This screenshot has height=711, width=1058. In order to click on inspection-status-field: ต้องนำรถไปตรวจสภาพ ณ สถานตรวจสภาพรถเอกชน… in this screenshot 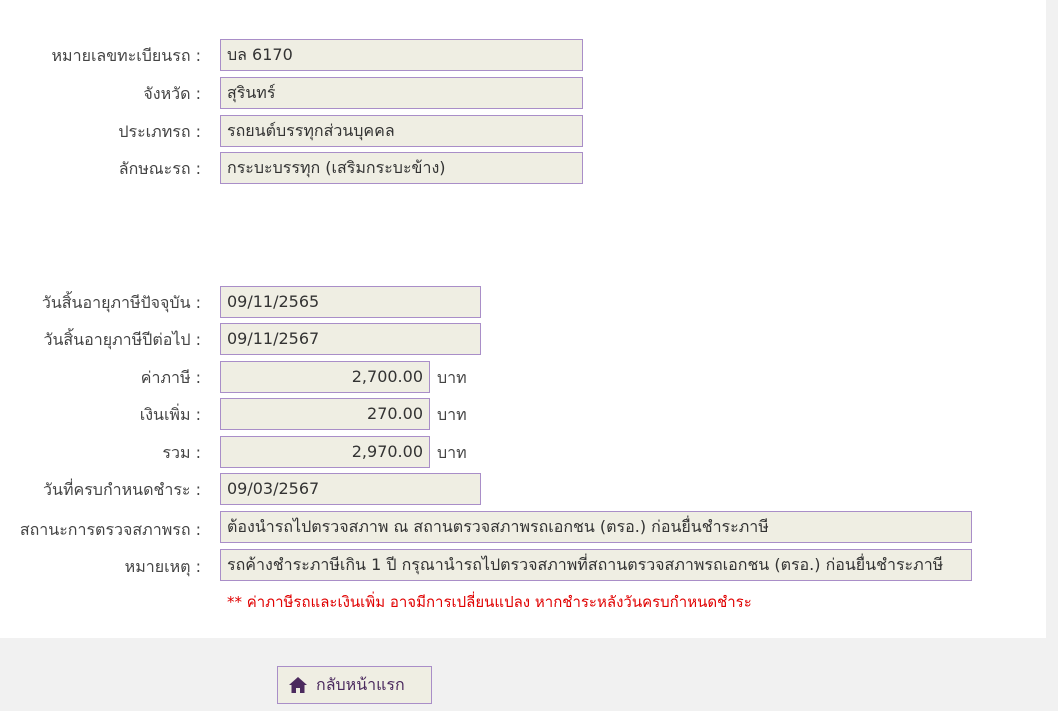, I will do `click(596, 527)`.